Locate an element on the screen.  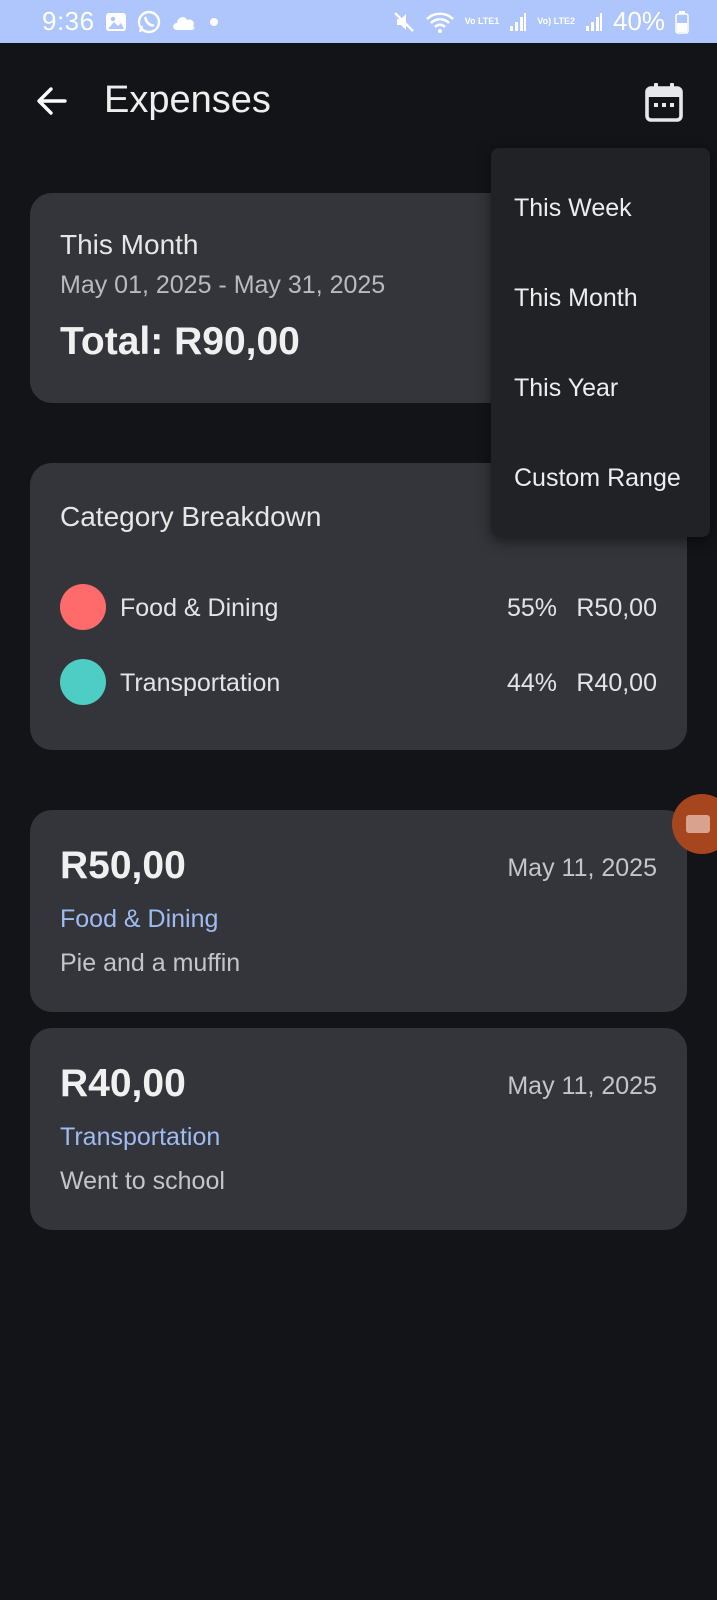
back-button is located at coordinates (52, 103).